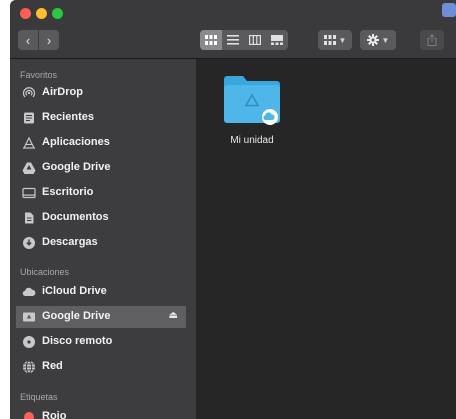  Describe the element at coordinates (103, 118) in the screenshot. I see `sidebar-item-recientes: Recientes` at that location.